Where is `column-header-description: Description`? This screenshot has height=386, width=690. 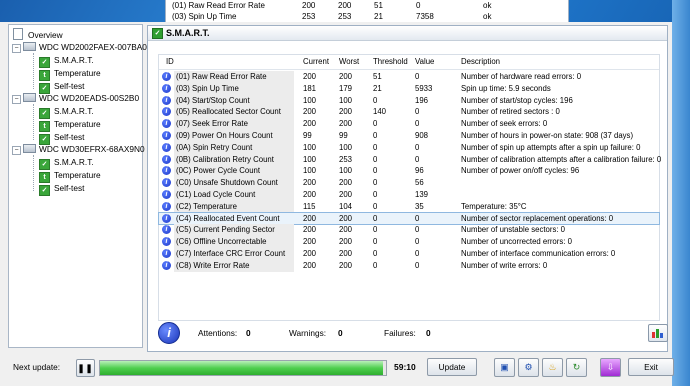
column-header-description: Description is located at coordinates (480, 61).